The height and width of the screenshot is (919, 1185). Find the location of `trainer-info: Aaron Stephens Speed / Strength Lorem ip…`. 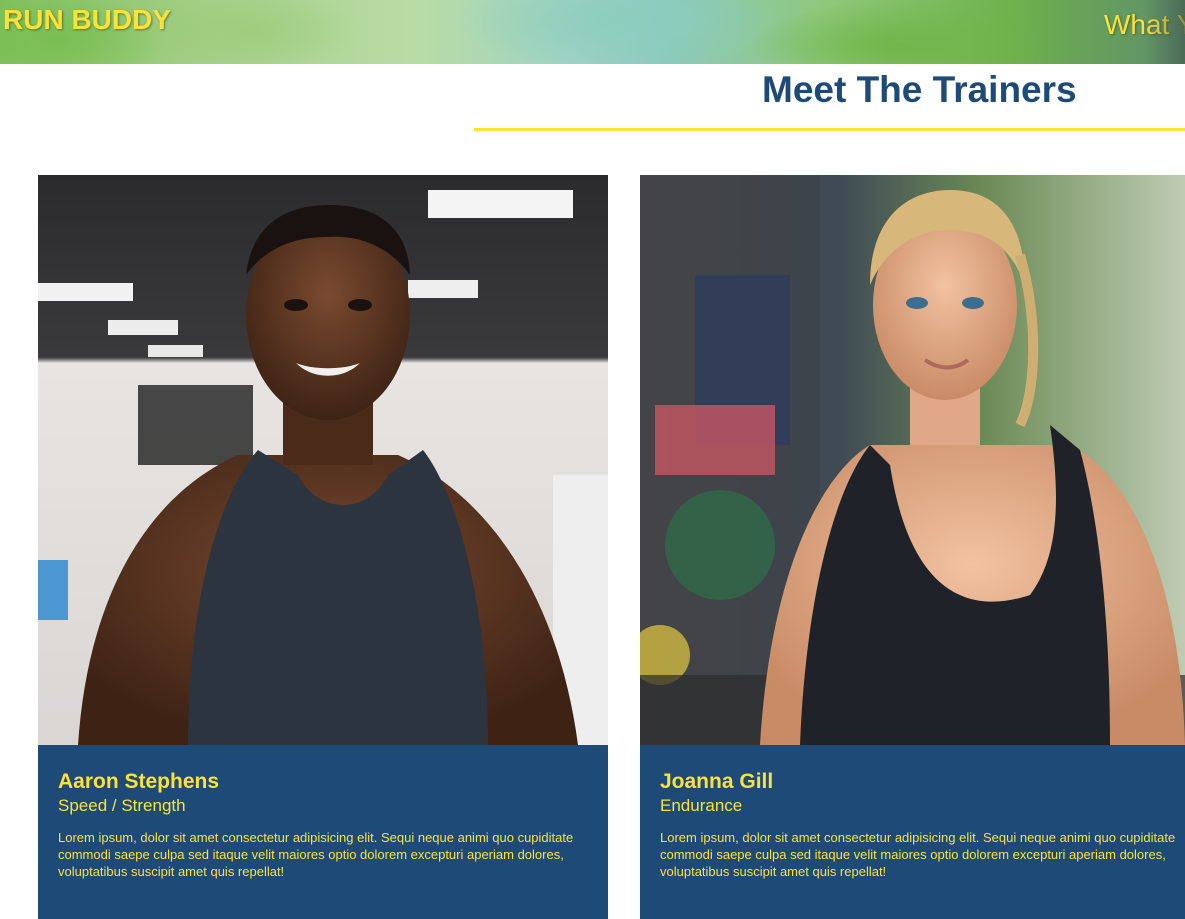

trainer-info: Aaron Stephens Speed / Strength Lorem ip… is located at coordinates (323, 812).